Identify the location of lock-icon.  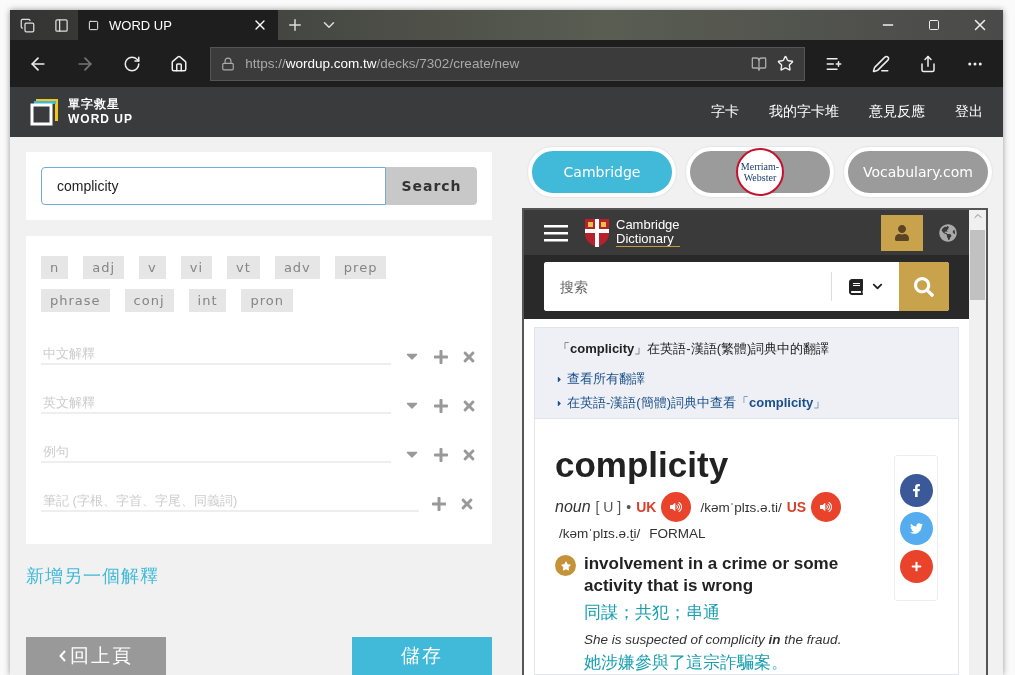
(228, 63).